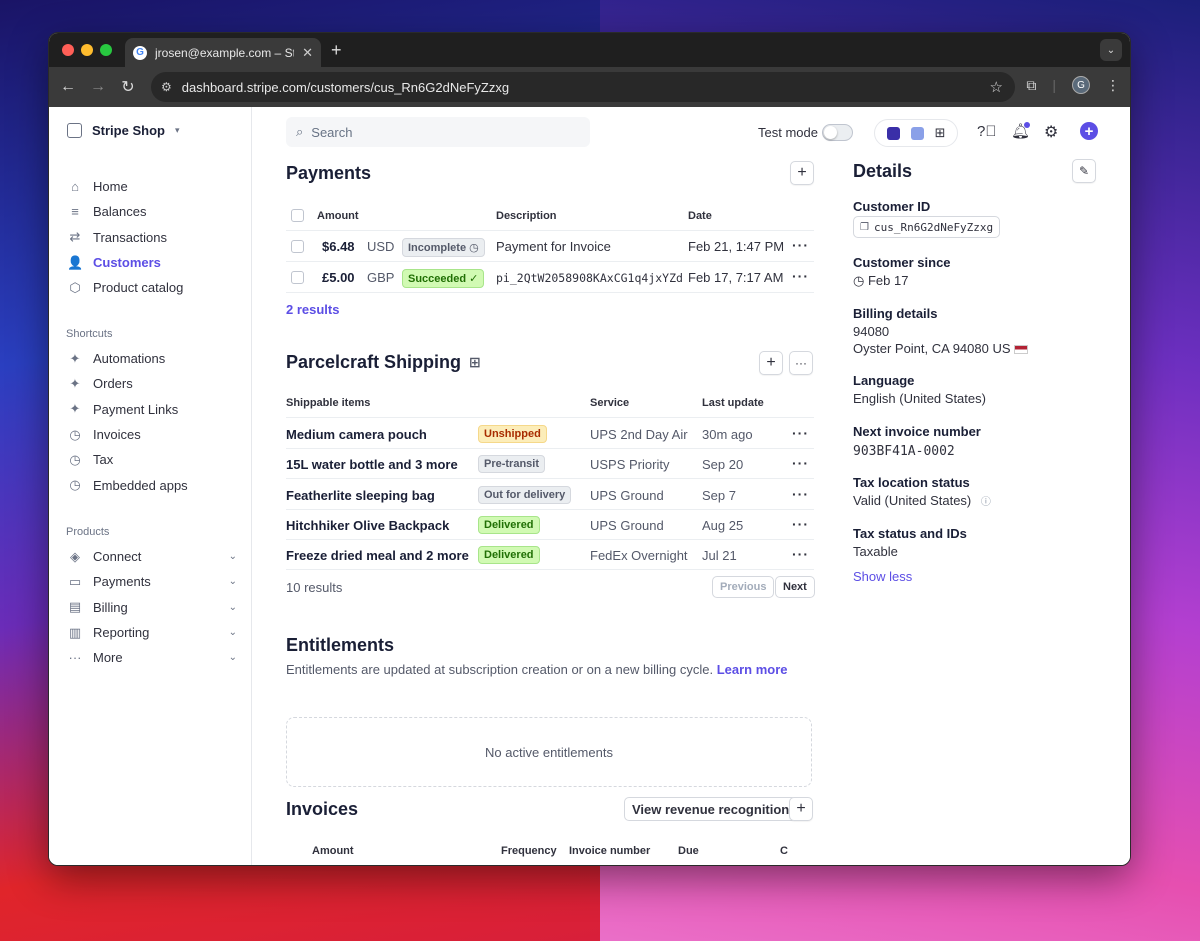 Image resolution: width=1200 pixels, height=941 pixels. What do you see at coordinates (356, 434) in the screenshot?
I see `shippable-item: Medium camera pouch` at bounding box center [356, 434].